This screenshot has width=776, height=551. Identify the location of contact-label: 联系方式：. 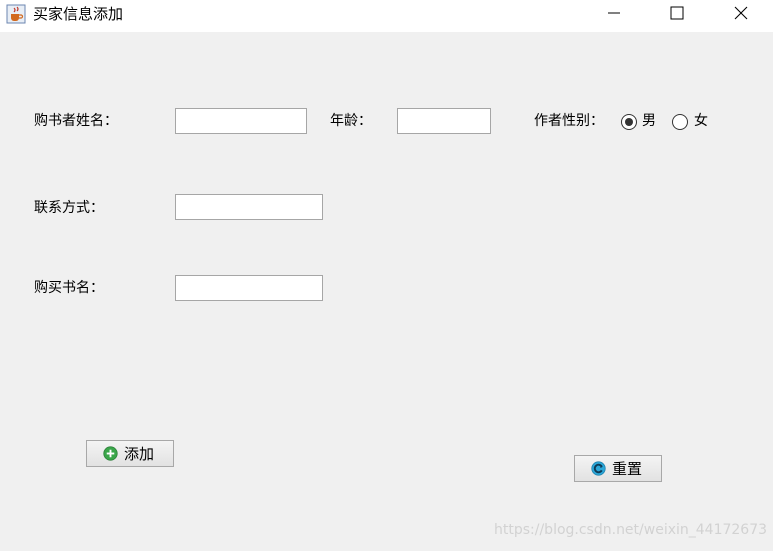
(69, 208).